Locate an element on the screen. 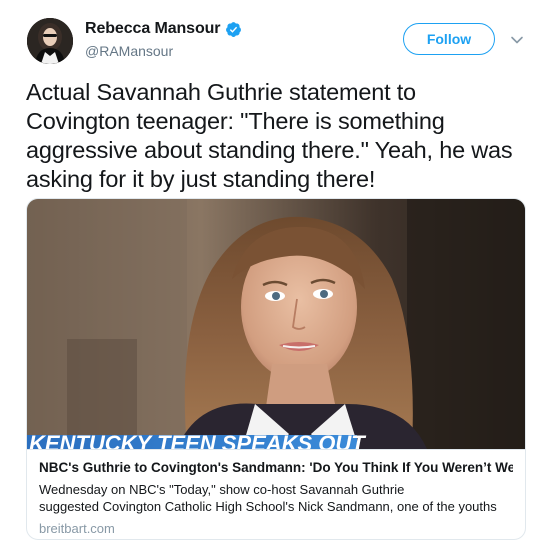 This screenshot has height=559, width=547. avatar-image is located at coordinates (50, 41).